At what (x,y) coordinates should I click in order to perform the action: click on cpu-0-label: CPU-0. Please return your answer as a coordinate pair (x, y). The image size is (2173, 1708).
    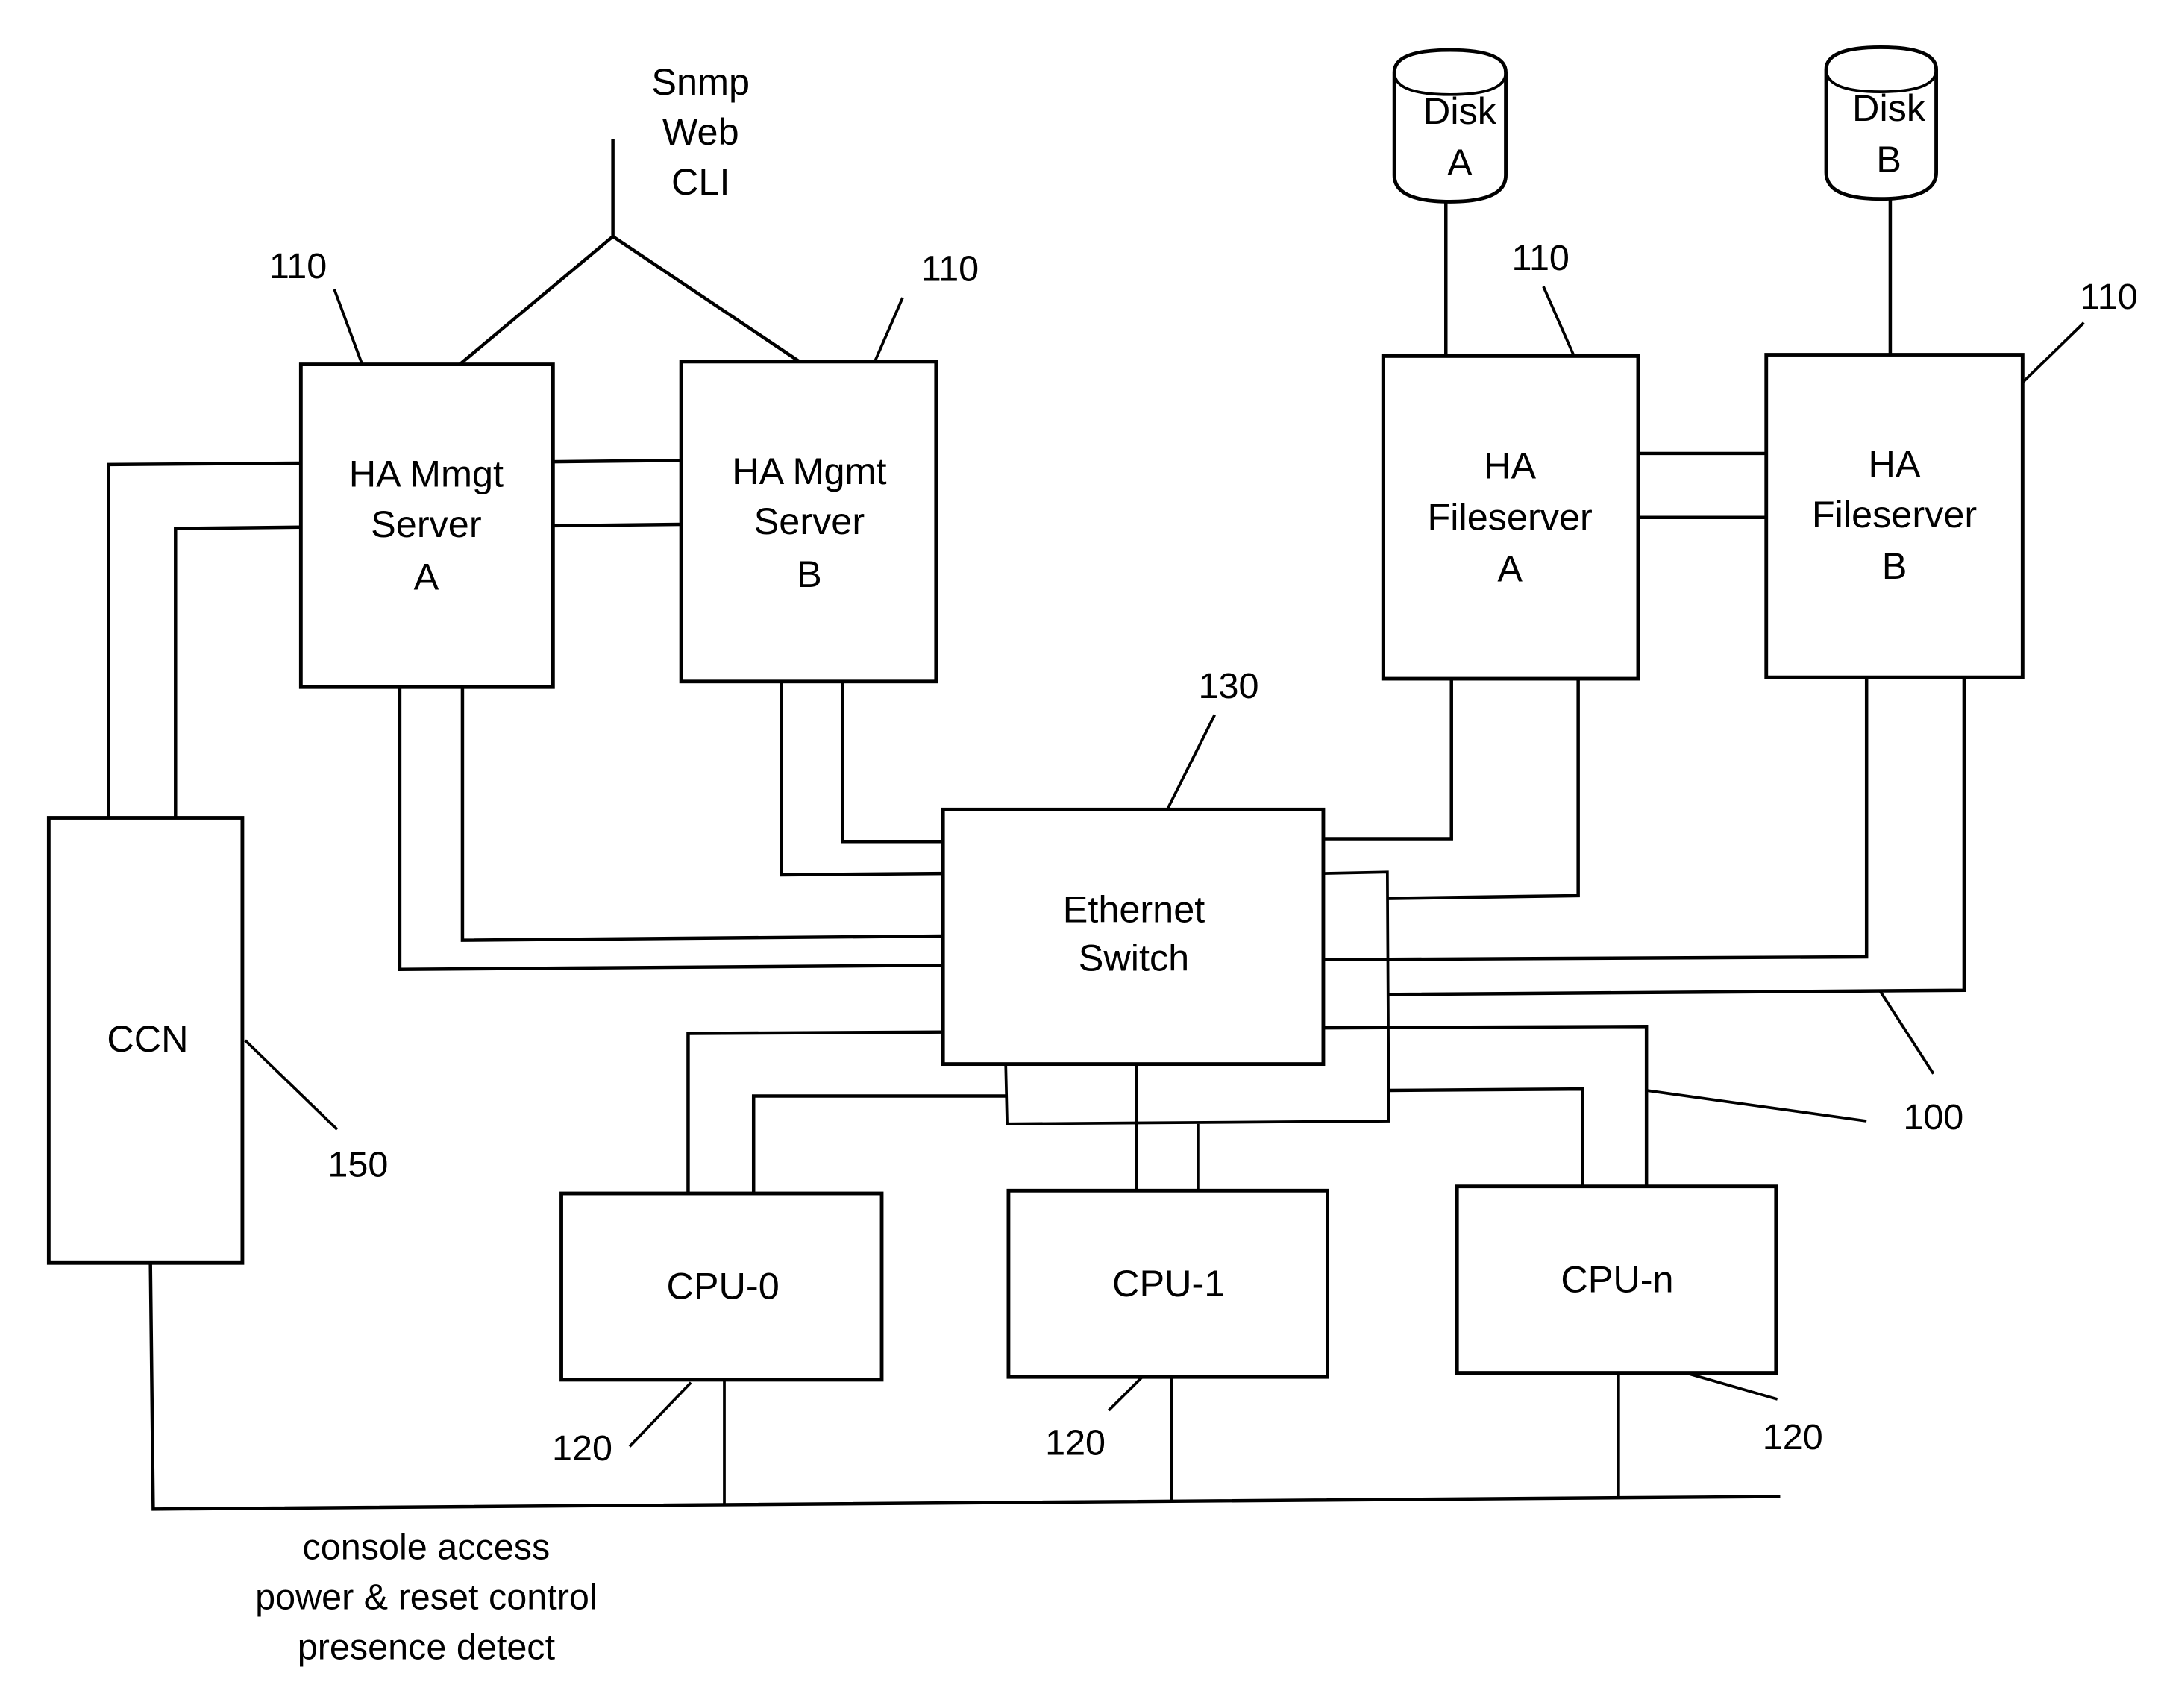
    Looking at the image, I should click on (723, 1286).